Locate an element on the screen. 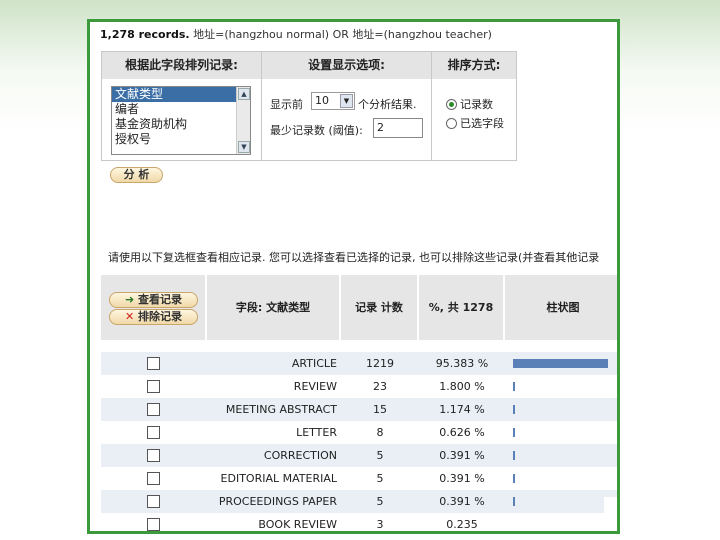  row-field-value: LETTER is located at coordinates (316, 432).